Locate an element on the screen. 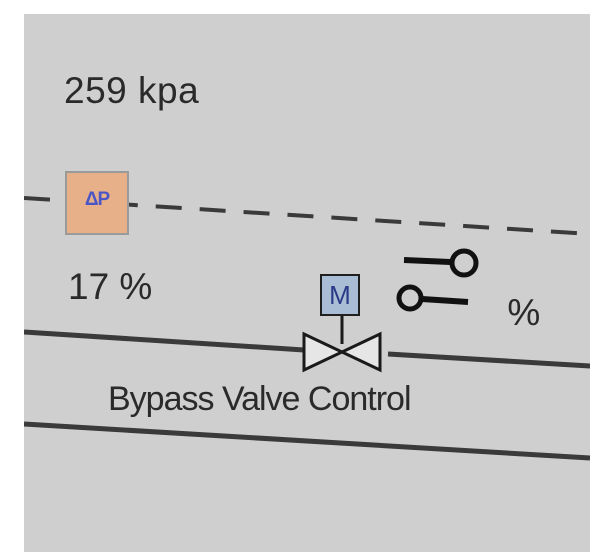 The width and height of the screenshot is (590, 552). bypass-pipe-left is located at coordinates (164, 341).